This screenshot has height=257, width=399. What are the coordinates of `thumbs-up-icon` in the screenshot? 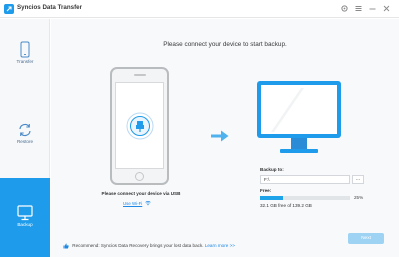 It's located at (66, 246).